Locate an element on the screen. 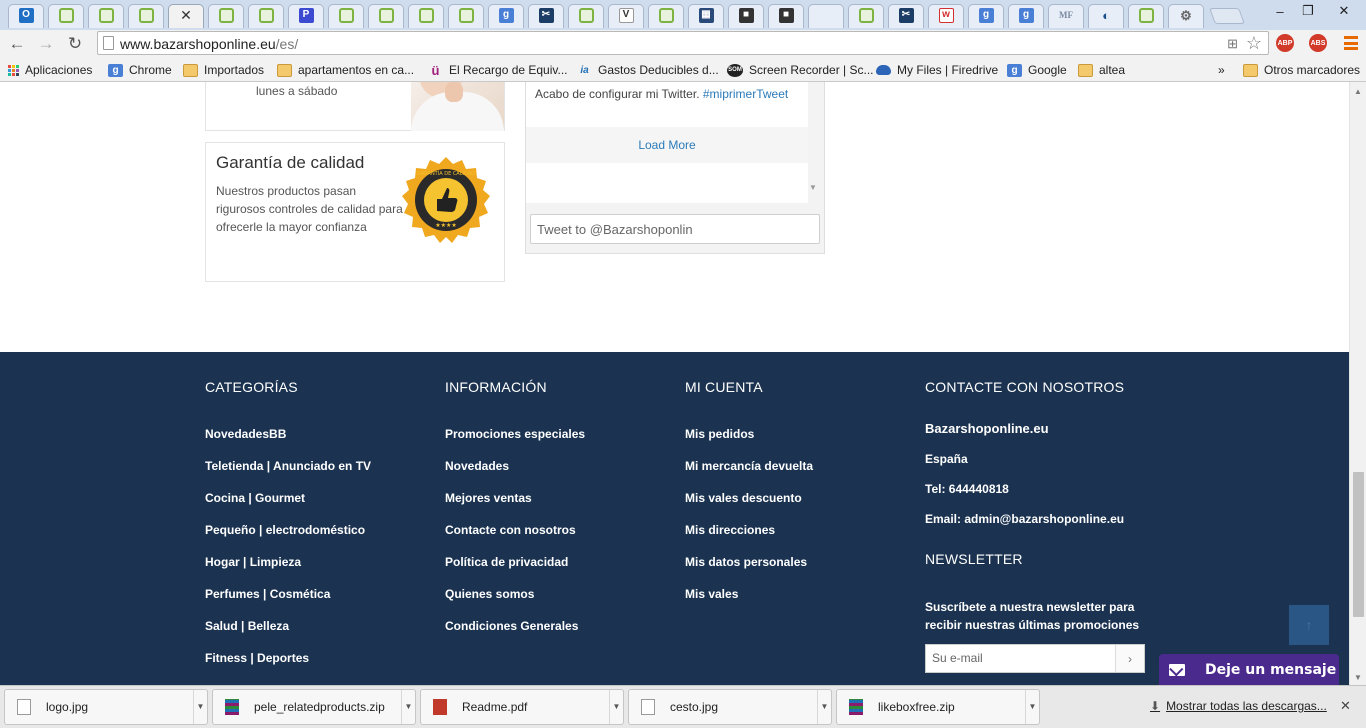 This screenshot has width=1366, height=728. footer-category-link: Cocina | Gourmet is located at coordinates (288, 506).